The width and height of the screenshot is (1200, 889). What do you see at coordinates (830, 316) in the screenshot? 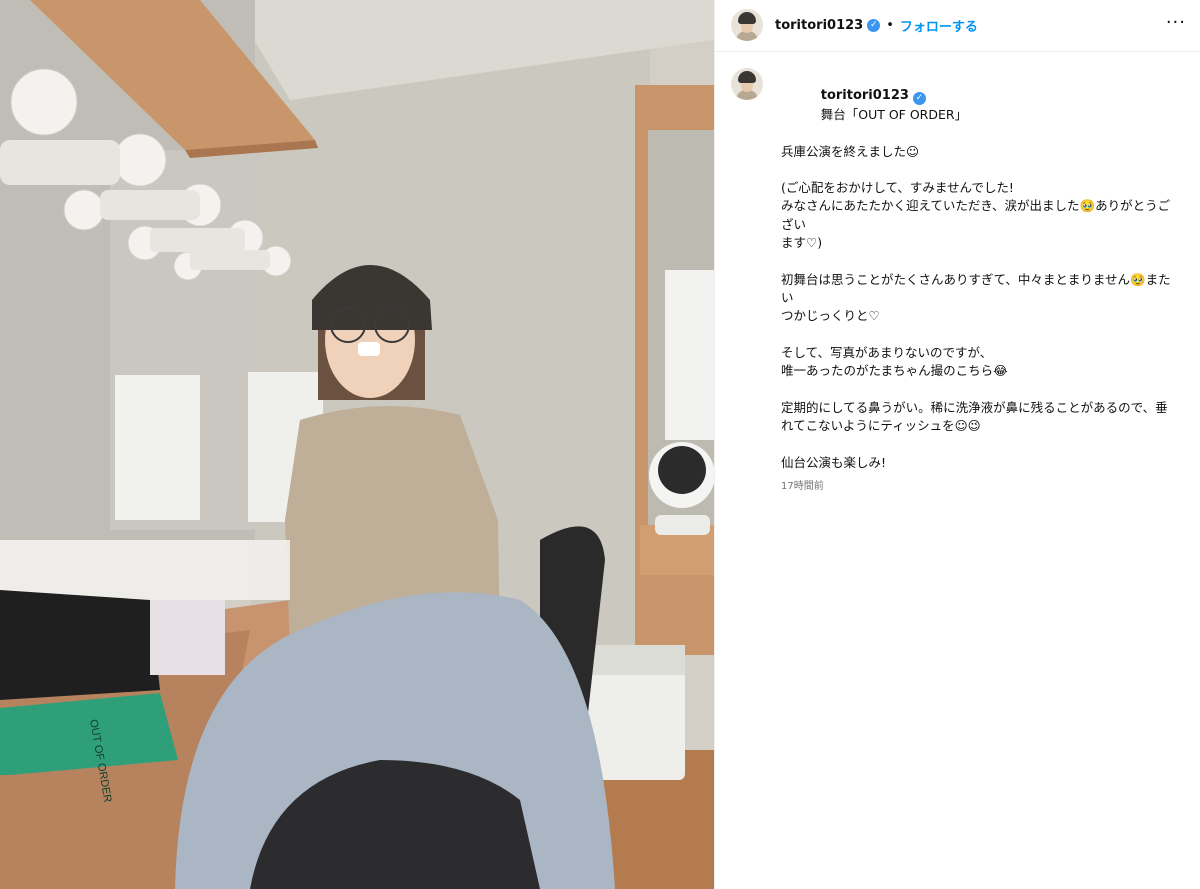
I see `caption-line: つかじっくりと♡` at bounding box center [830, 316].